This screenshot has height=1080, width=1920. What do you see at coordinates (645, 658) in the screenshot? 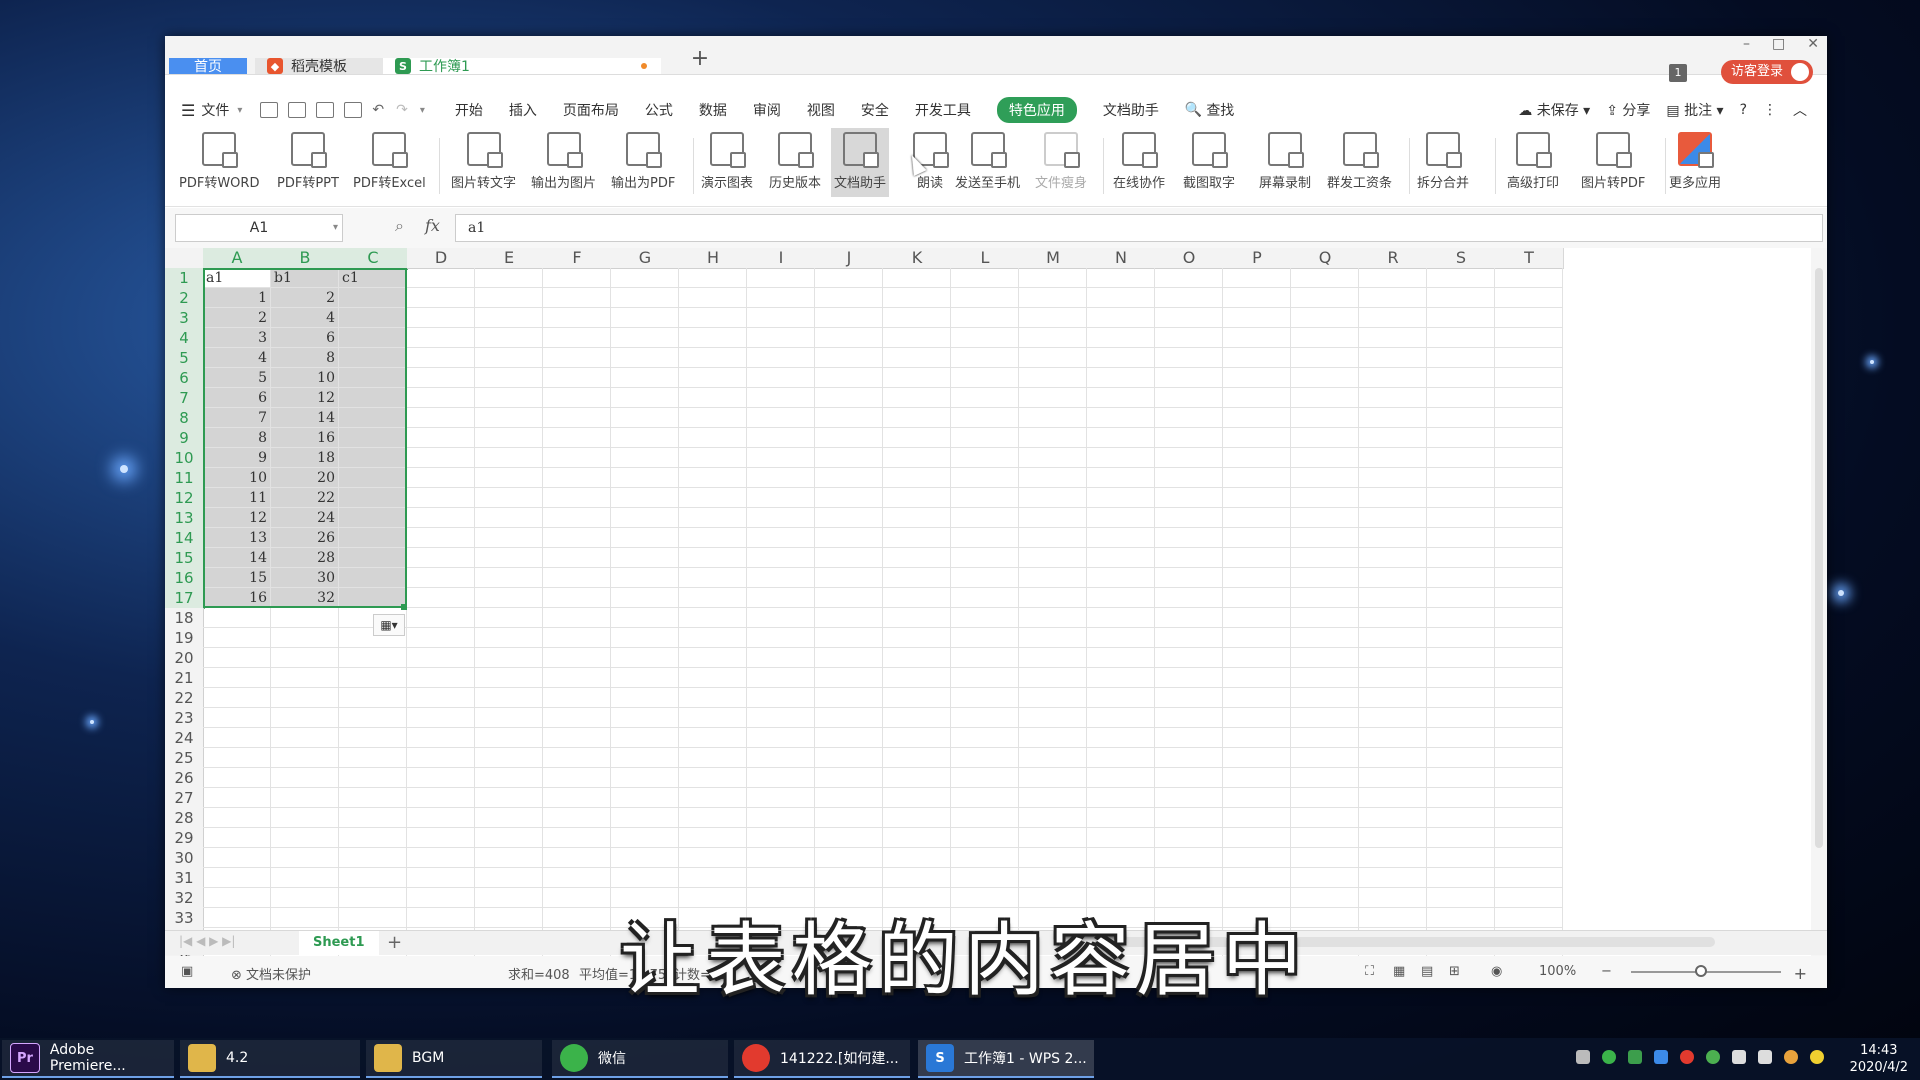
I see `cell-G20` at bounding box center [645, 658].